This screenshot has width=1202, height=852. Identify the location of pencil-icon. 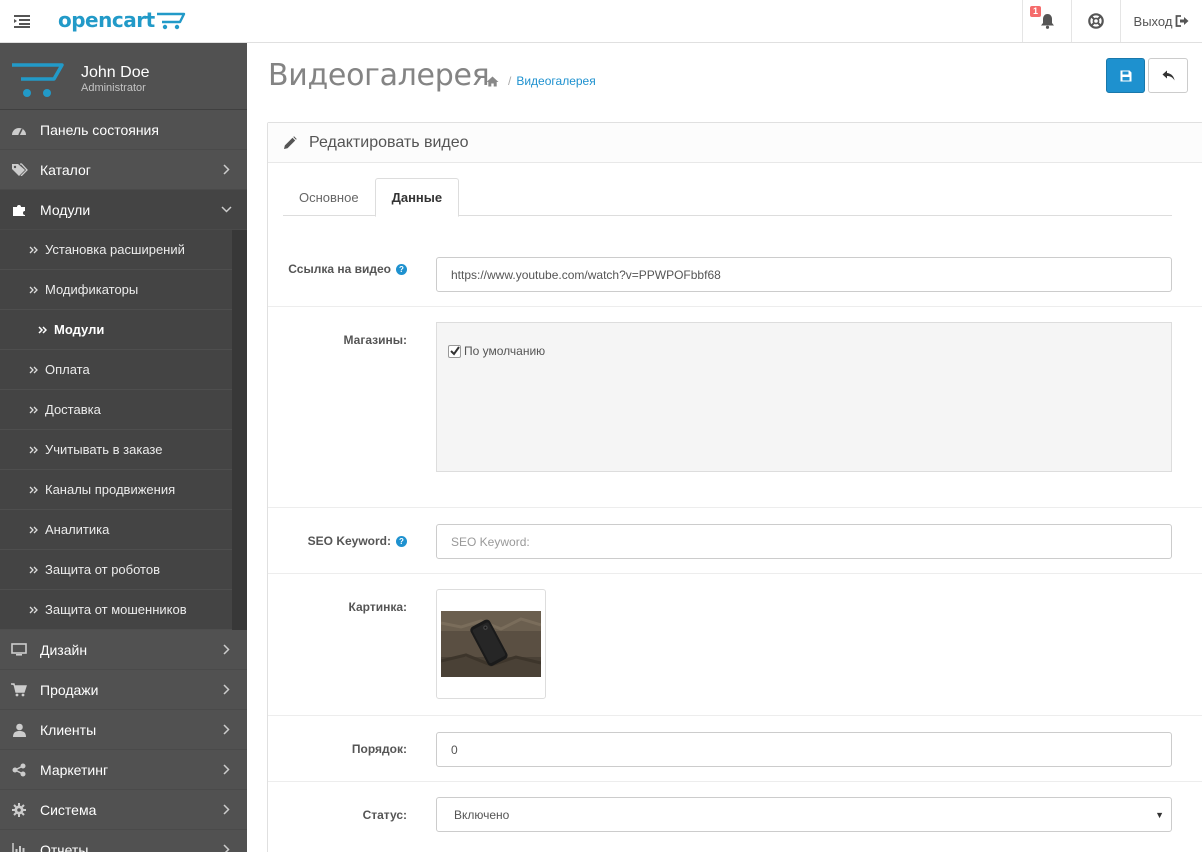
(291, 142).